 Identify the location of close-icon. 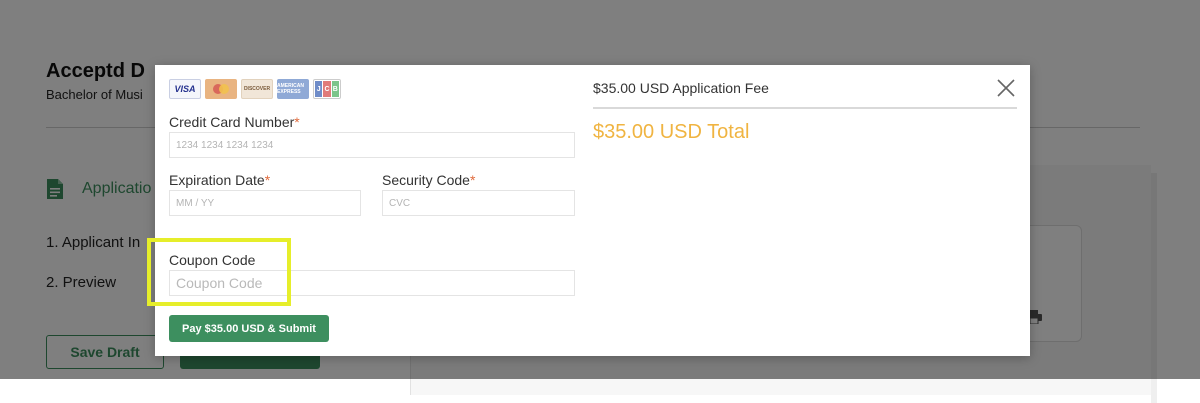
(1006, 88).